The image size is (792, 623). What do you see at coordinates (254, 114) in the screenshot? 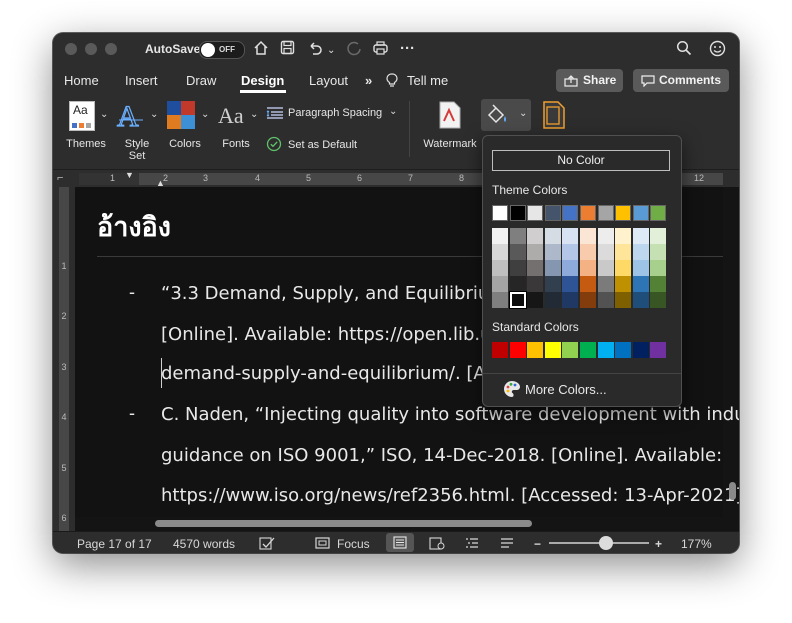
I see `fonts-chevron-icon: ⌄` at bounding box center [254, 114].